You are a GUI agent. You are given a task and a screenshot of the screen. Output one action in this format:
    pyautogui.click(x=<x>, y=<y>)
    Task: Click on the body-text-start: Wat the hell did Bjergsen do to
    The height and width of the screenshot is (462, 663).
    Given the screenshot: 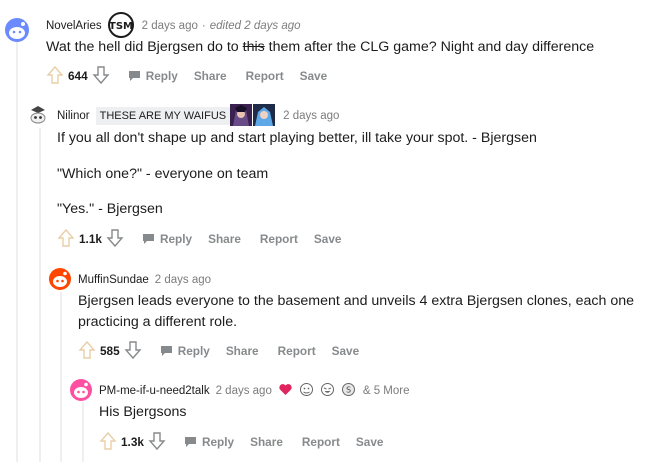 What is the action you would take?
    pyautogui.click(x=144, y=47)
    